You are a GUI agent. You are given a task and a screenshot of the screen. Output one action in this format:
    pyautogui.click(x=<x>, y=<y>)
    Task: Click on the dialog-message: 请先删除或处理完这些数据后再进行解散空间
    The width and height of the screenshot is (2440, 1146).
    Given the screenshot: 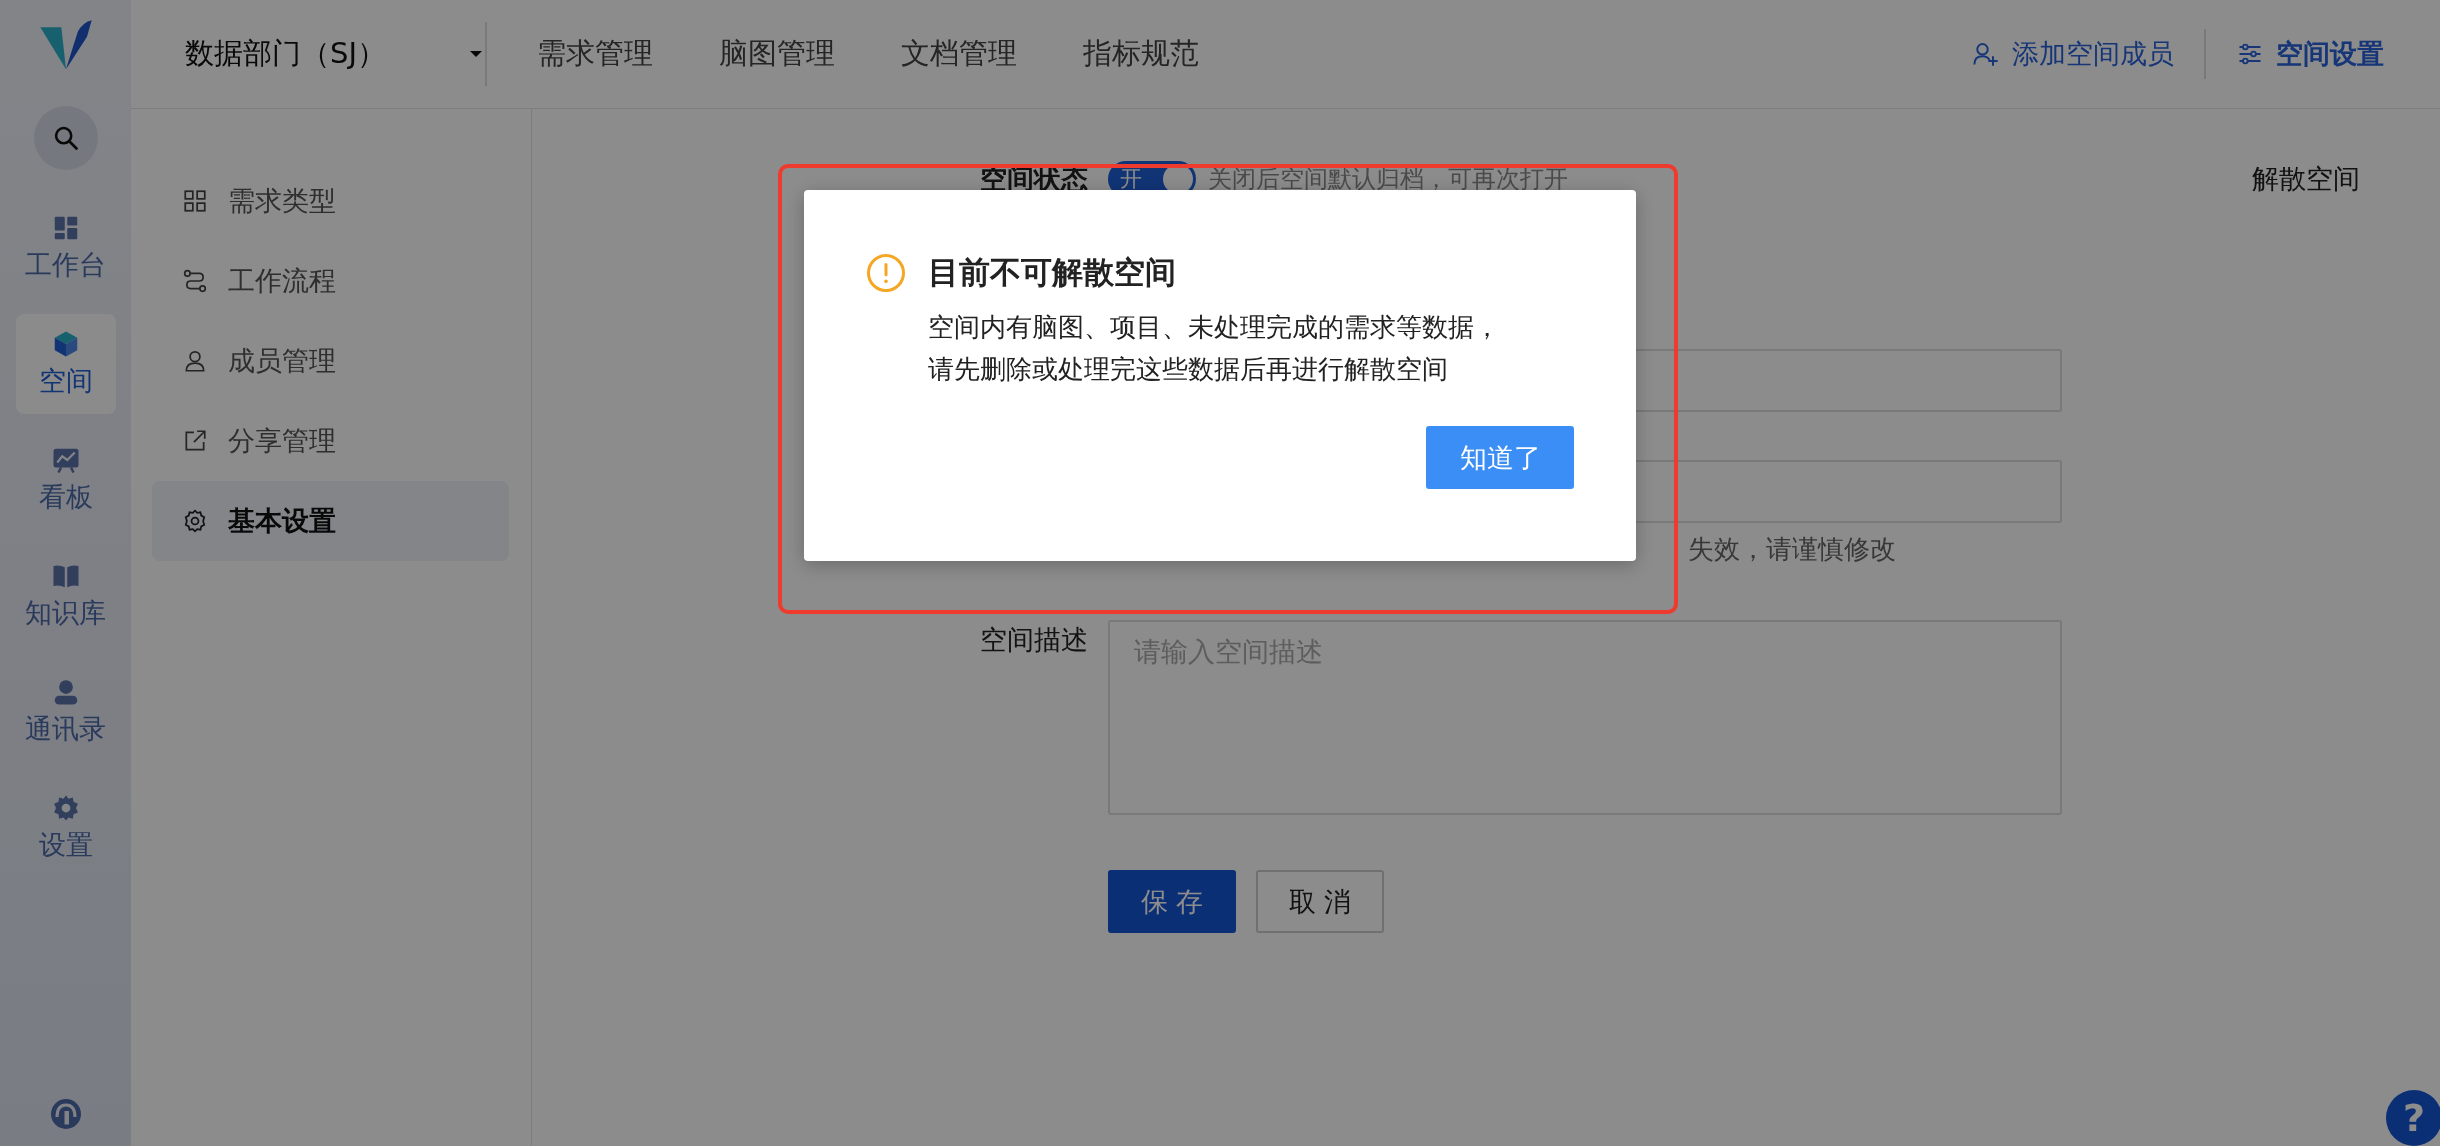 What is the action you would take?
    pyautogui.click(x=1188, y=369)
    